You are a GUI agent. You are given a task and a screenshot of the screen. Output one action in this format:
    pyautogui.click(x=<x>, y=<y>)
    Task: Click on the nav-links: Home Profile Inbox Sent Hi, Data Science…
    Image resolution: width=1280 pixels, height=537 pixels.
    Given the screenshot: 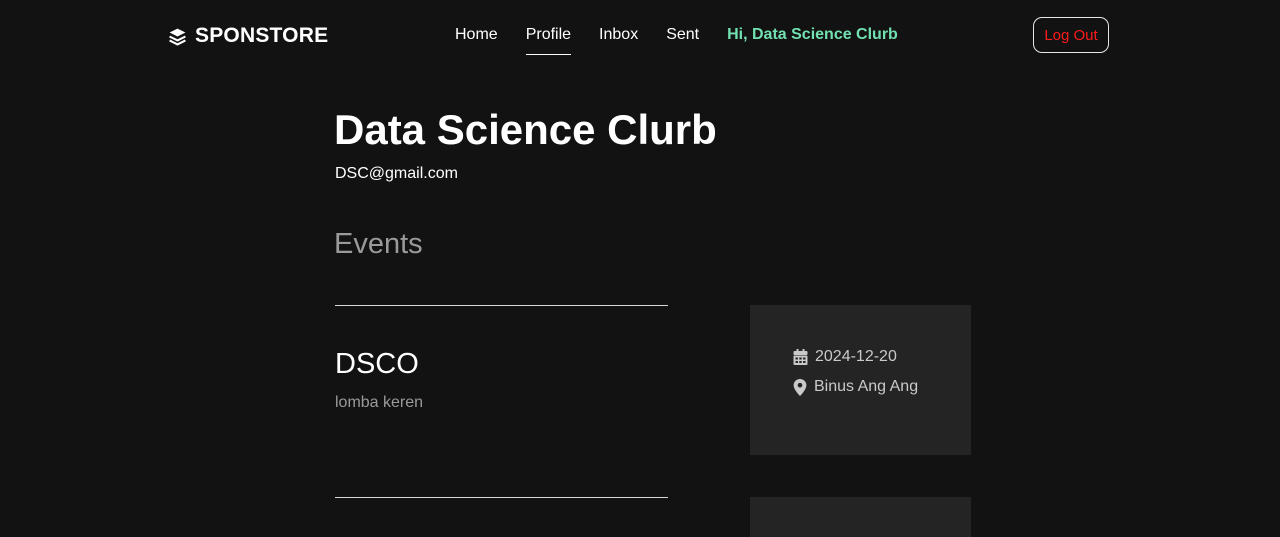 What is the action you would take?
    pyautogui.click(x=676, y=40)
    